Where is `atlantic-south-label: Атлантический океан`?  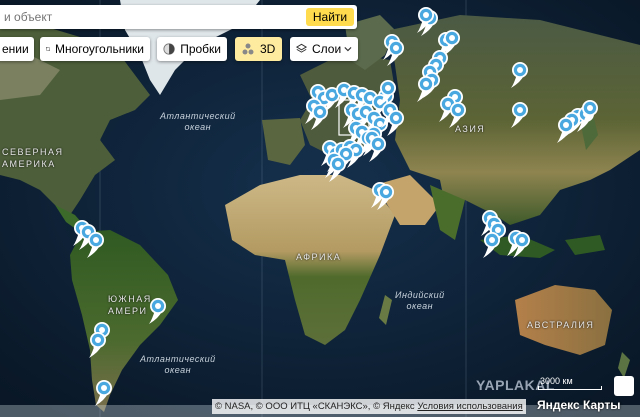
atlantic-south-label: Атлантический океан is located at coordinates (178, 364).